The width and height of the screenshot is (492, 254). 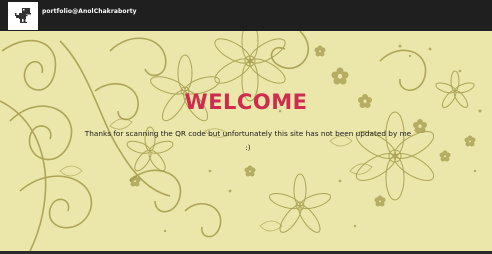 What do you see at coordinates (246, 102) in the screenshot?
I see `page-title: WELCOME` at bounding box center [246, 102].